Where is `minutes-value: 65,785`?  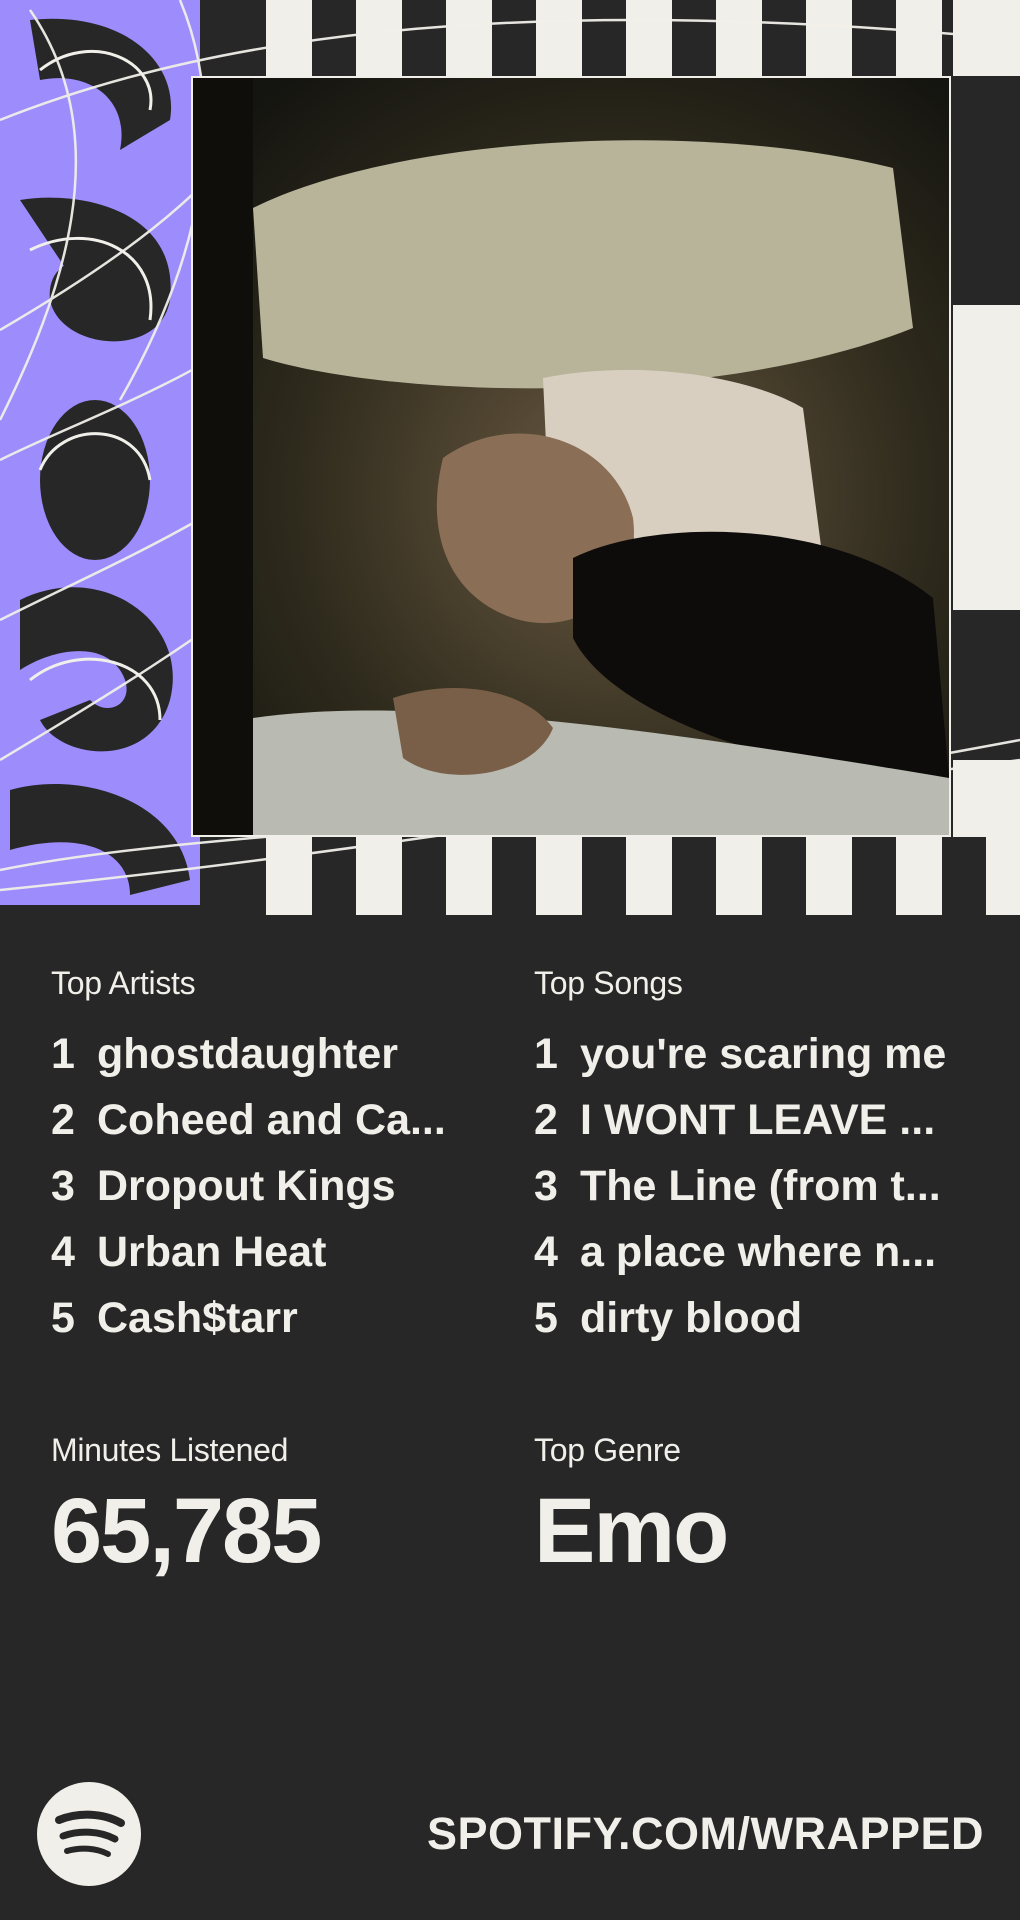
minutes-value: 65,785 is located at coordinates (186, 1531).